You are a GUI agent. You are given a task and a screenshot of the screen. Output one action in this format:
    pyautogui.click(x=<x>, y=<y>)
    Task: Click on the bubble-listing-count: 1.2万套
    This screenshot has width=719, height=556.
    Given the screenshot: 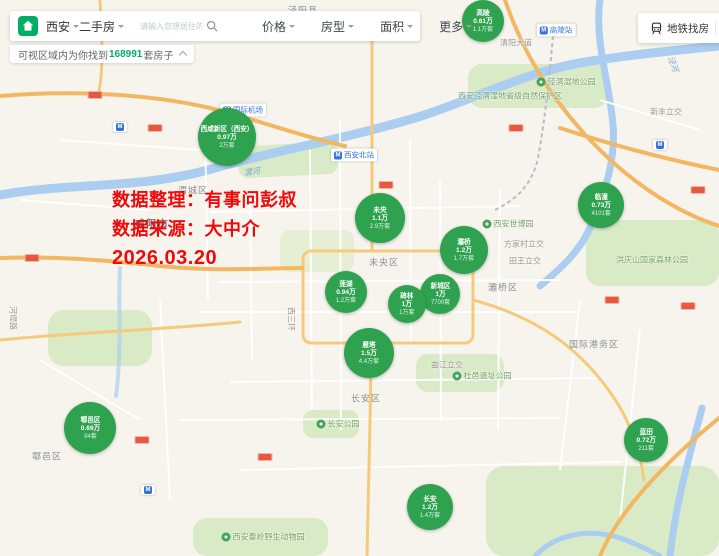 What is the action you would take?
    pyautogui.click(x=346, y=299)
    